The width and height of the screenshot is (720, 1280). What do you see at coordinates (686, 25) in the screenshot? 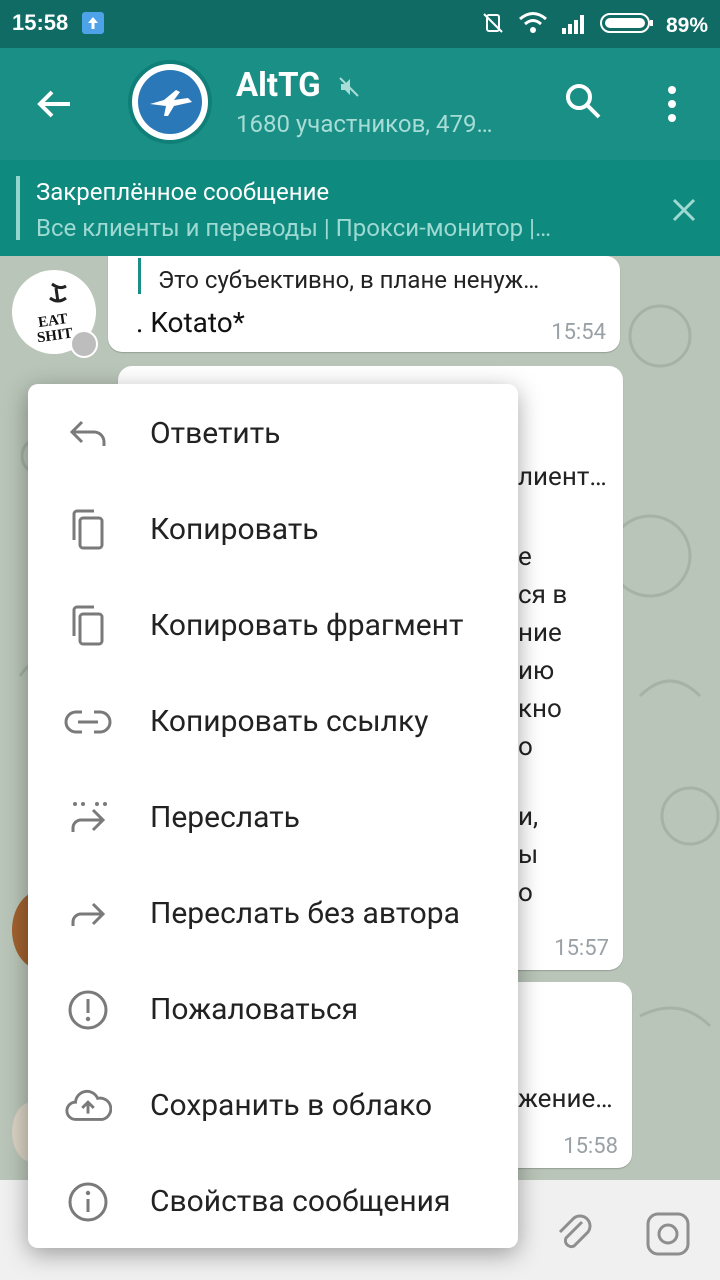
I see `battery-percent: 89%` at bounding box center [686, 25].